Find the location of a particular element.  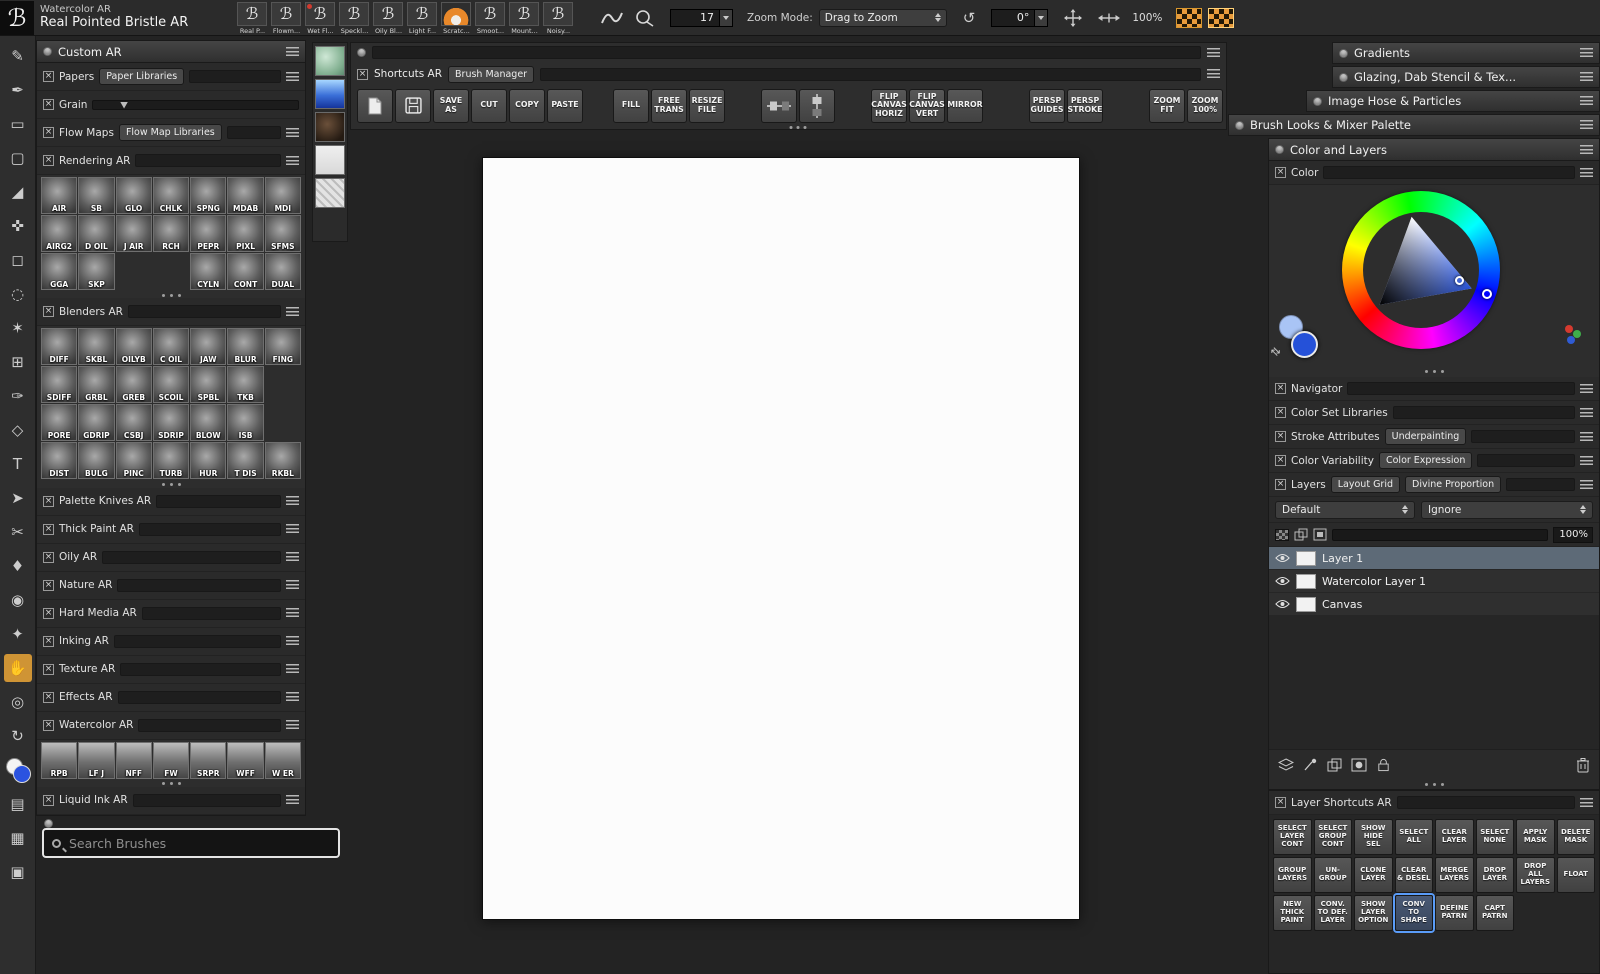

color-layers-menu-icon is located at coordinates (1586, 149).